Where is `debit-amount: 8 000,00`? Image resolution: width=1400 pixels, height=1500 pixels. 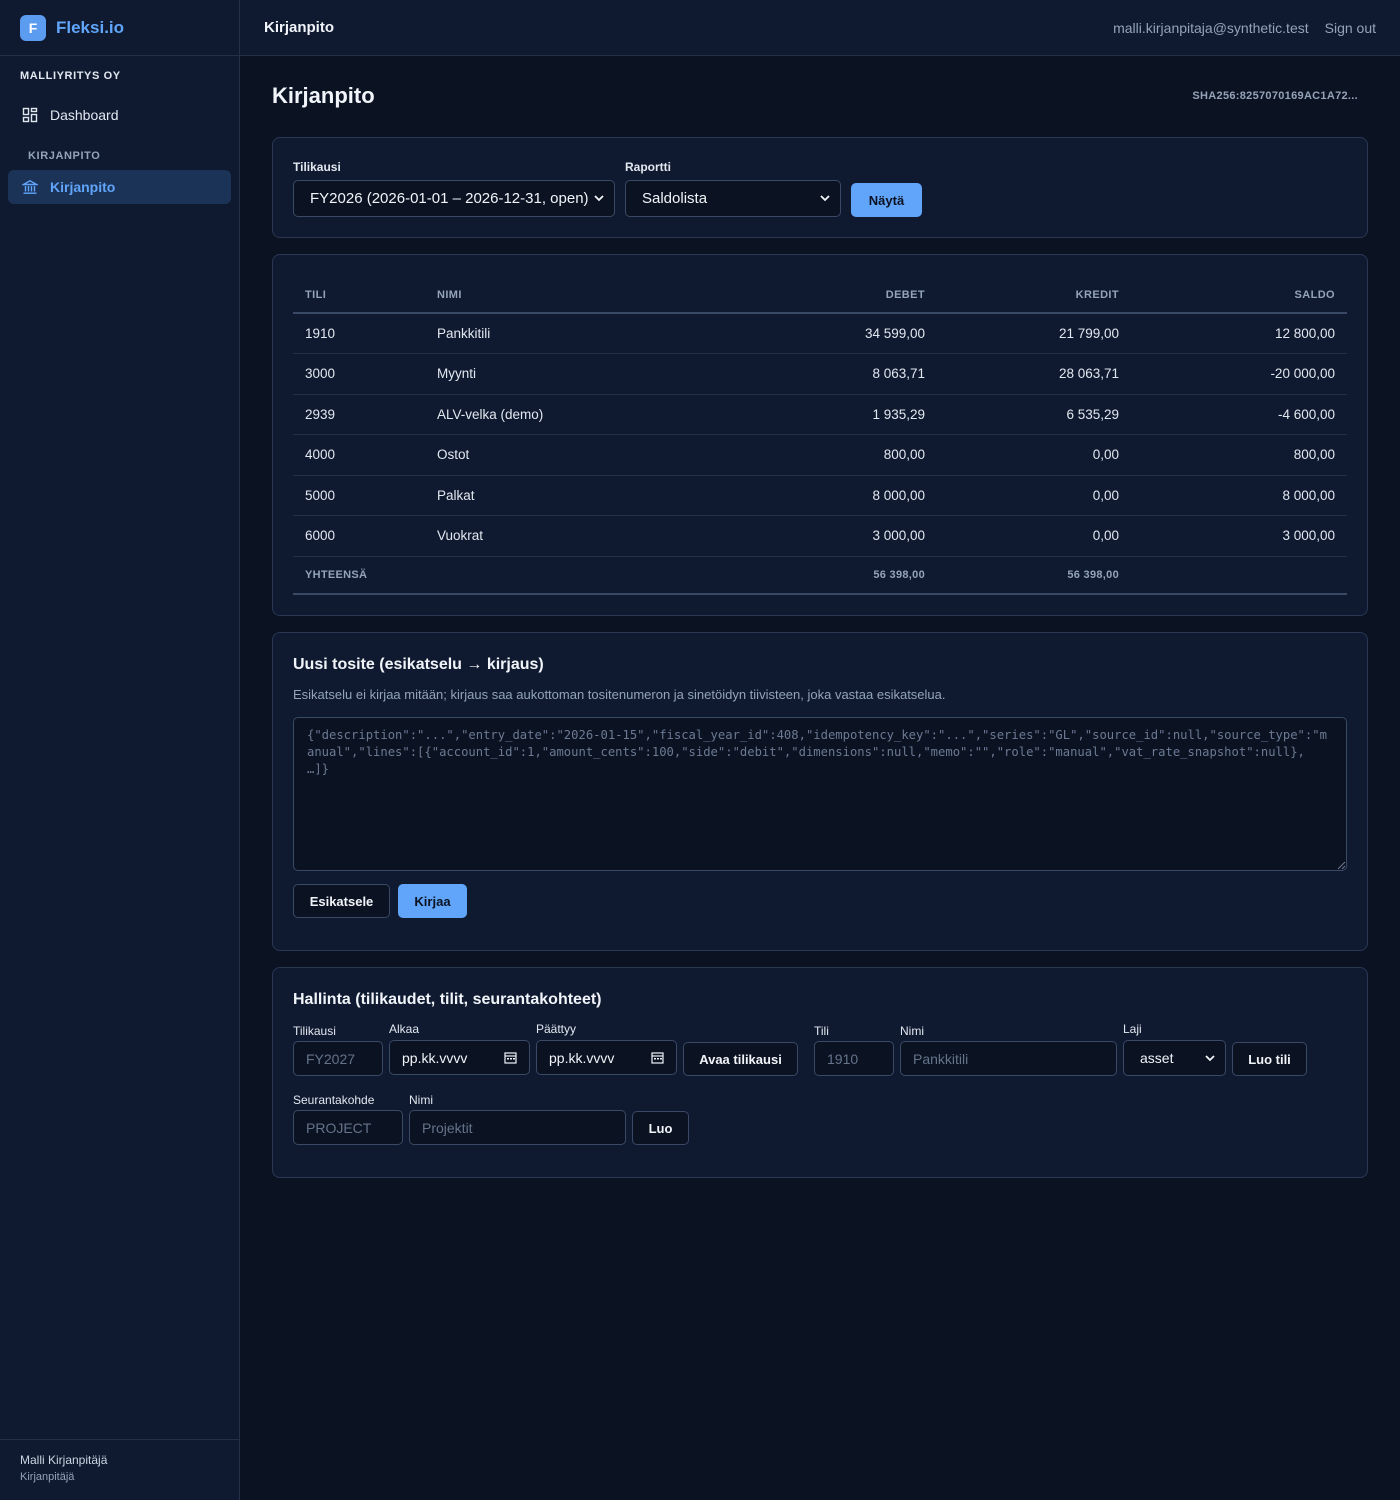
debit-amount: 8 000,00 is located at coordinates (796, 495).